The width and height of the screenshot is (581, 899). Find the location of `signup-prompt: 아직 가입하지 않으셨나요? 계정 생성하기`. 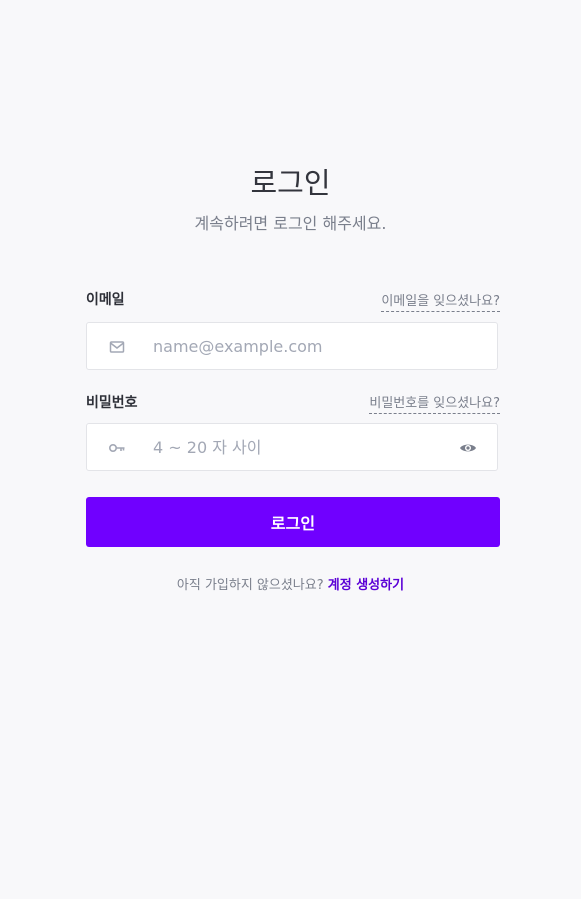

signup-prompt: 아직 가입하지 않으셨나요? 계정 생성하기 is located at coordinates (290, 586).